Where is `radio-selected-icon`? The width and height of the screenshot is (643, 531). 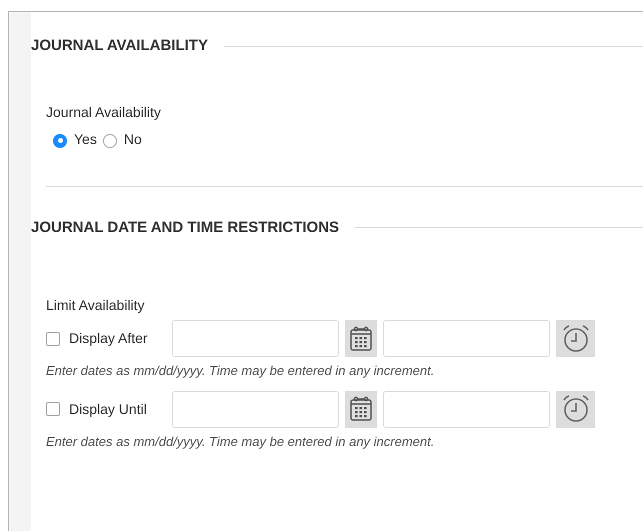 radio-selected-icon is located at coordinates (60, 141).